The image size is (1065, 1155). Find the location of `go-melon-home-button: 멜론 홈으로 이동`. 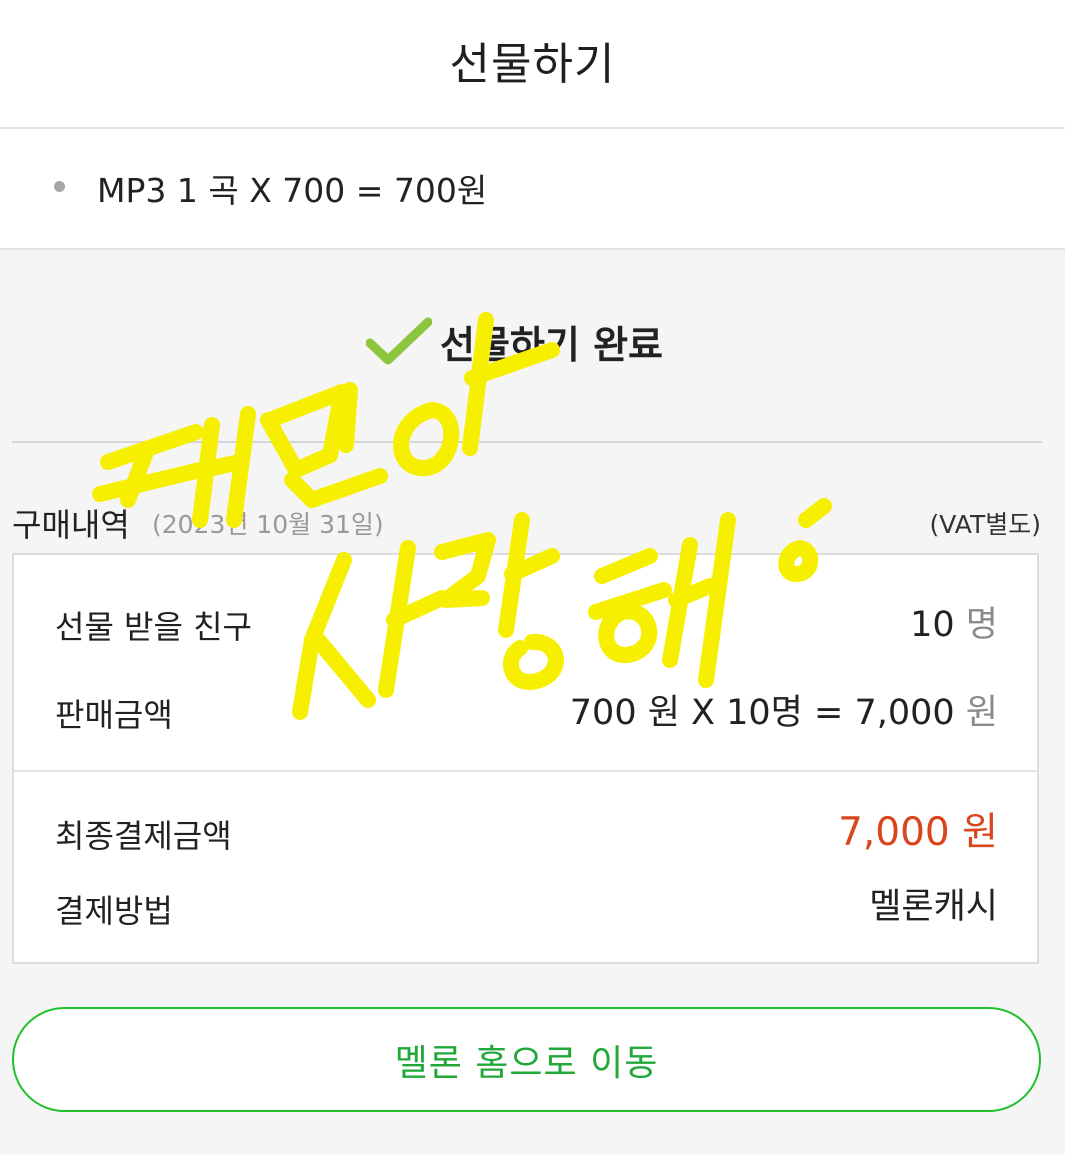

go-melon-home-button: 멜론 홈으로 이동 is located at coordinates (526, 1059).